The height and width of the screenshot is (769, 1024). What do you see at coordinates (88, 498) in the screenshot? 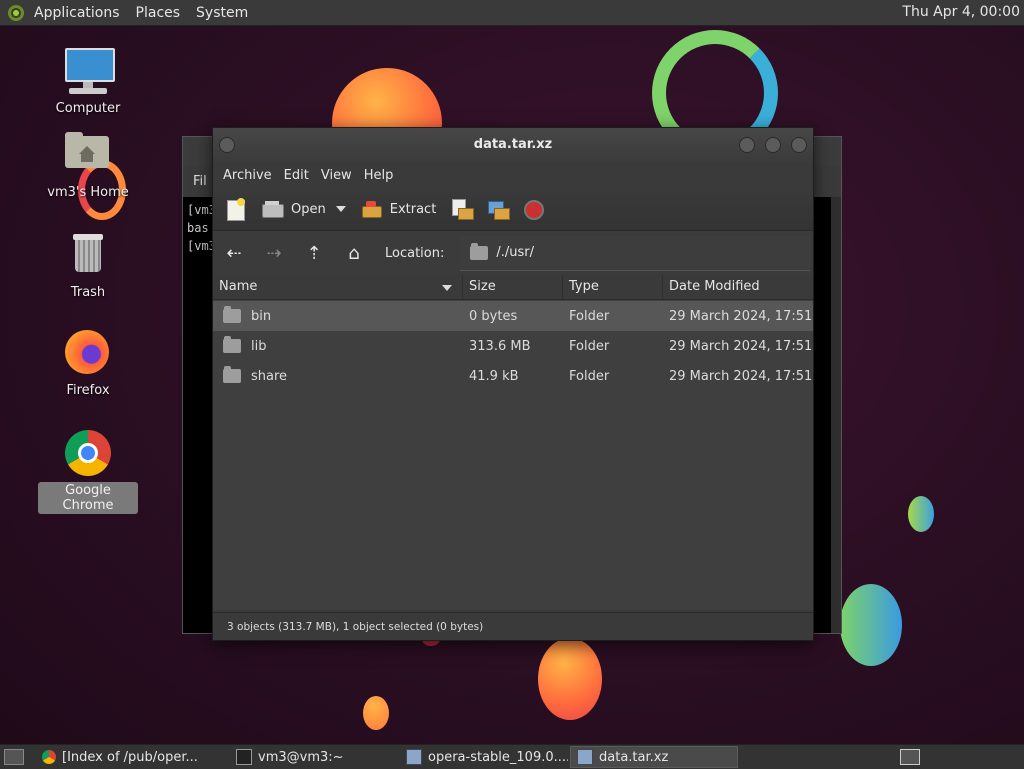
I see `desktop-icon-label: Google Chrome` at bounding box center [88, 498].